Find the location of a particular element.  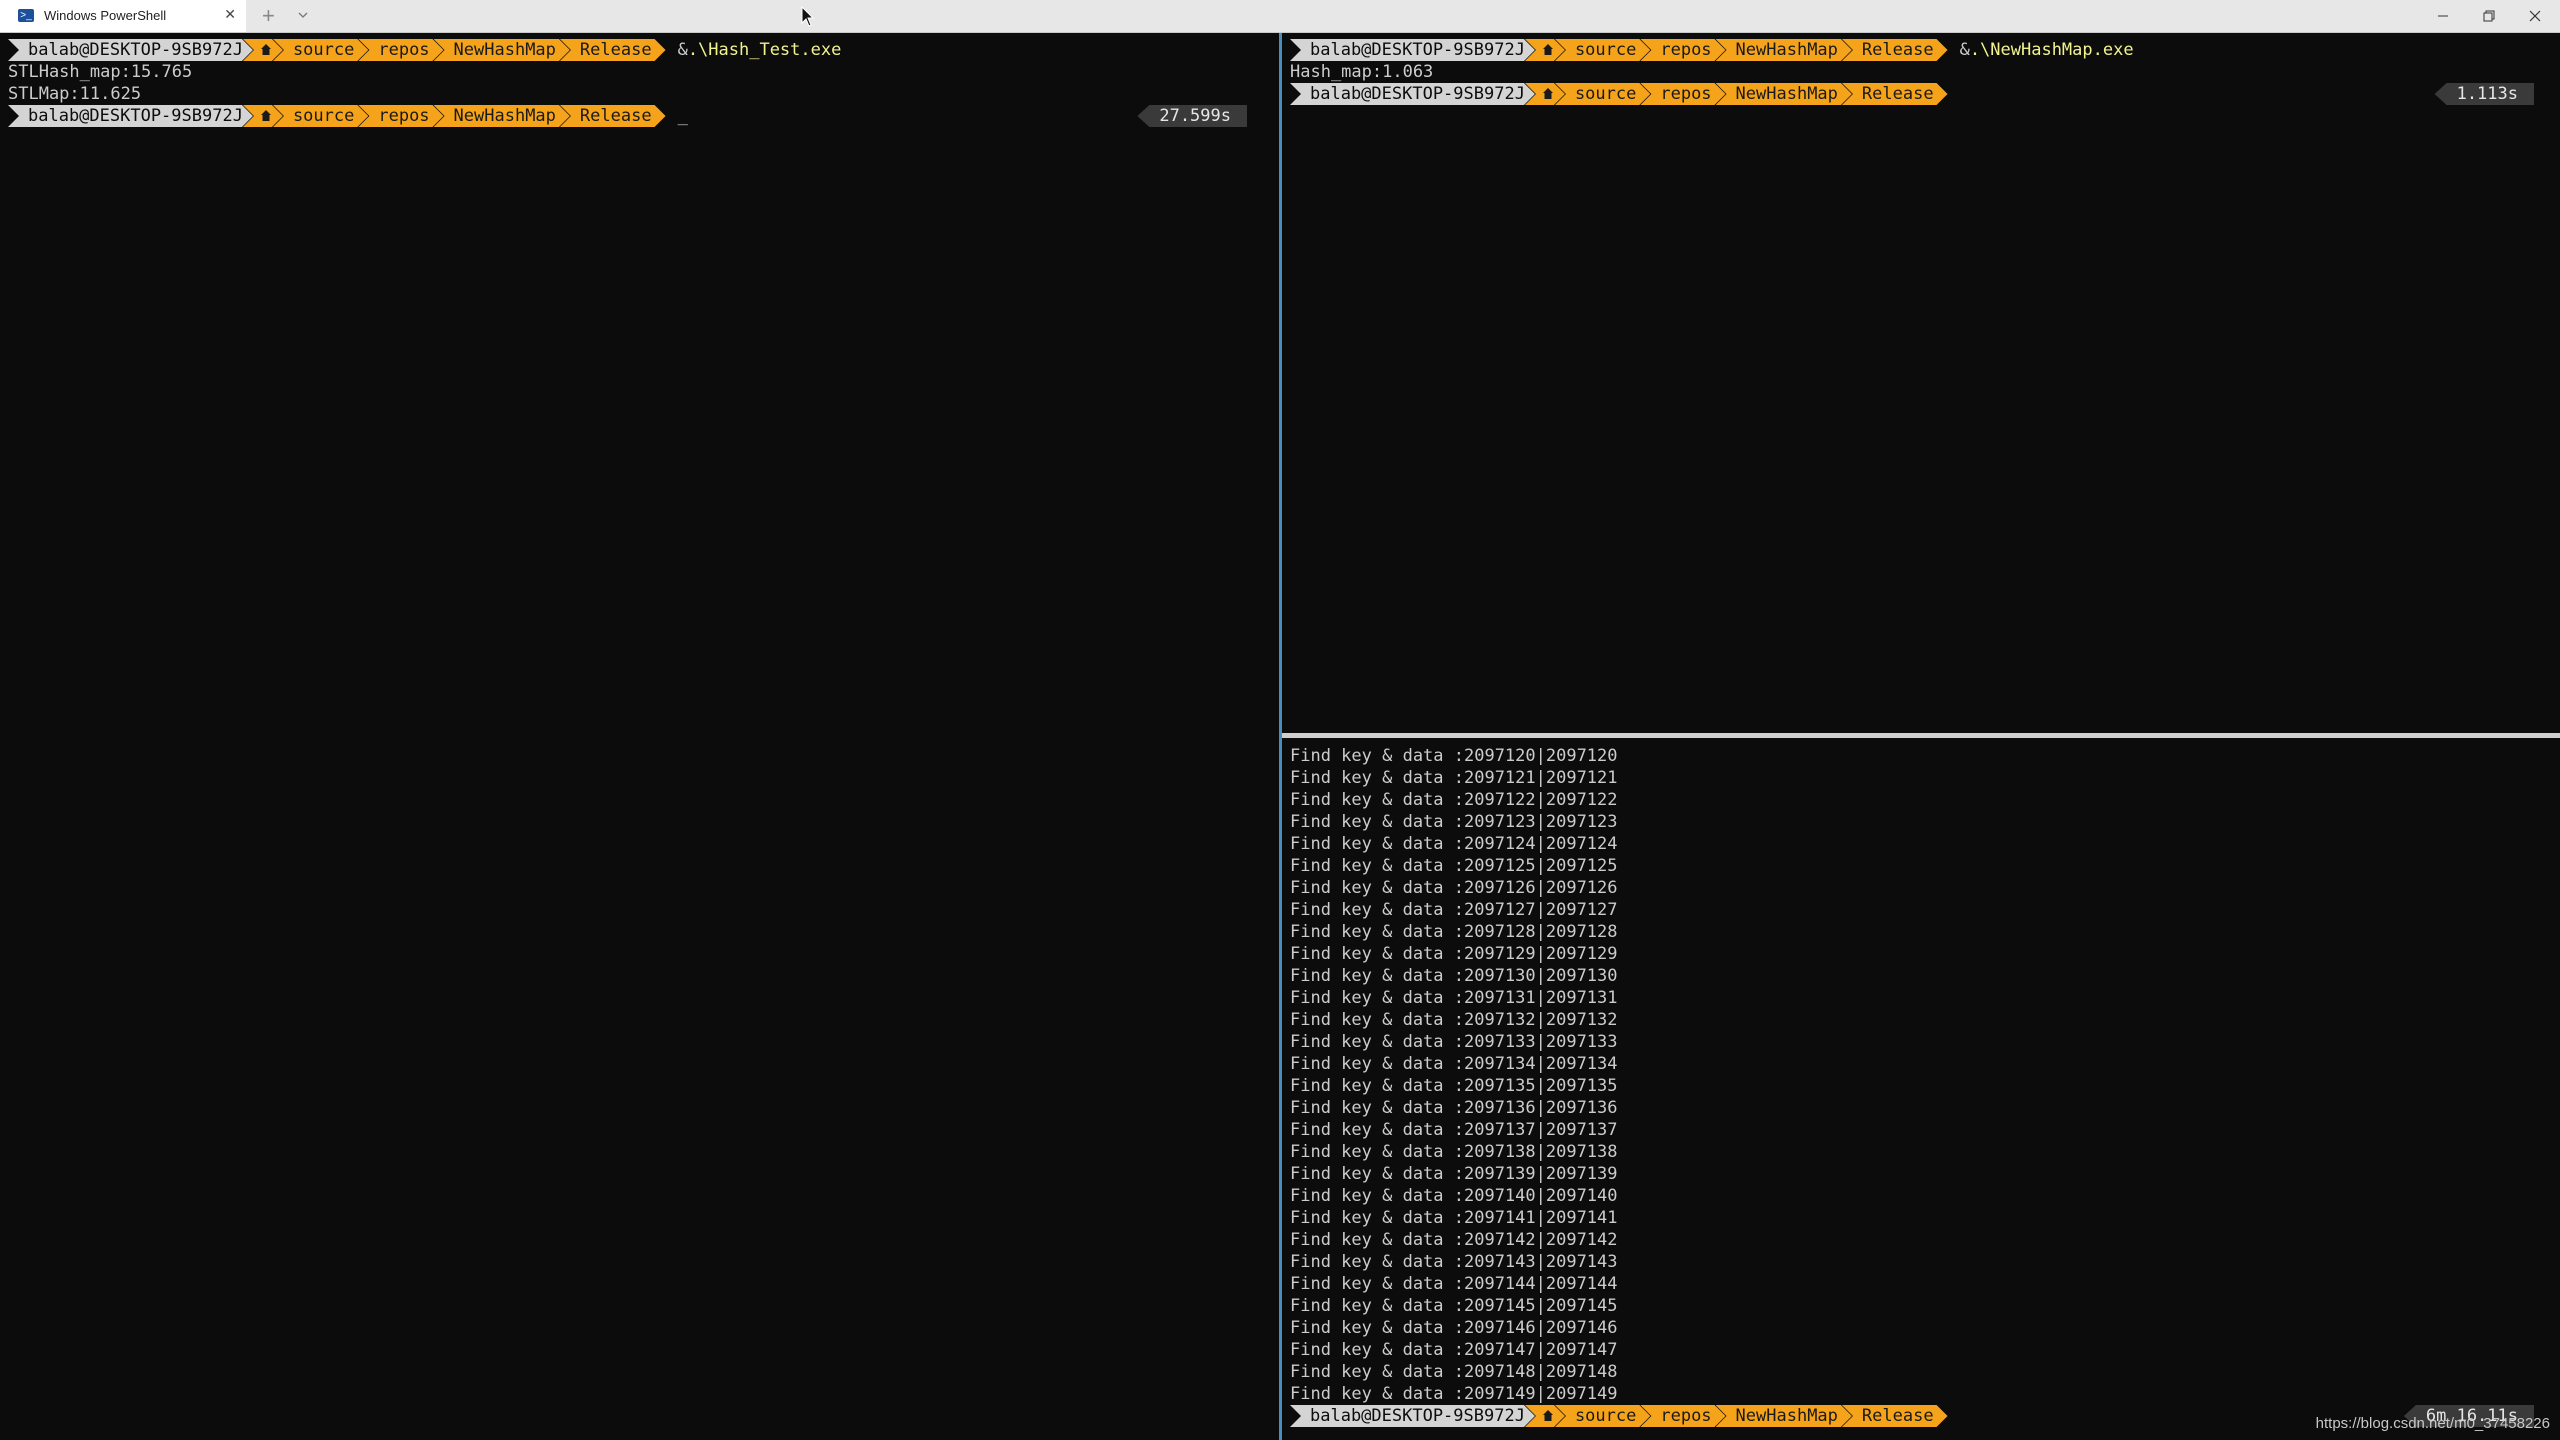

output-line: STLHash_map:15.765 is located at coordinates (100, 72).